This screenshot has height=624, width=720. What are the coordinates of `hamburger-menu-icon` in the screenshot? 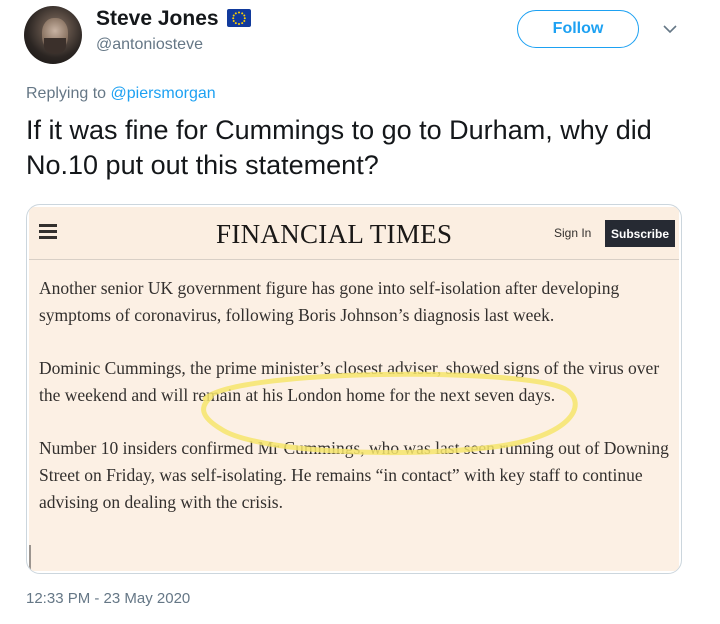 It's located at (48, 232).